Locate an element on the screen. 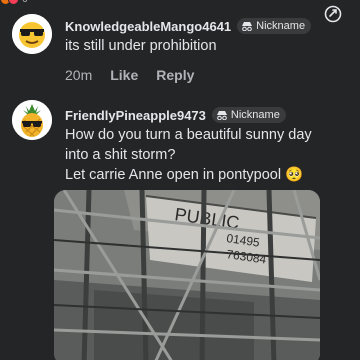  sunglasses-emoji-avatar-icon is located at coordinates (32, 34).